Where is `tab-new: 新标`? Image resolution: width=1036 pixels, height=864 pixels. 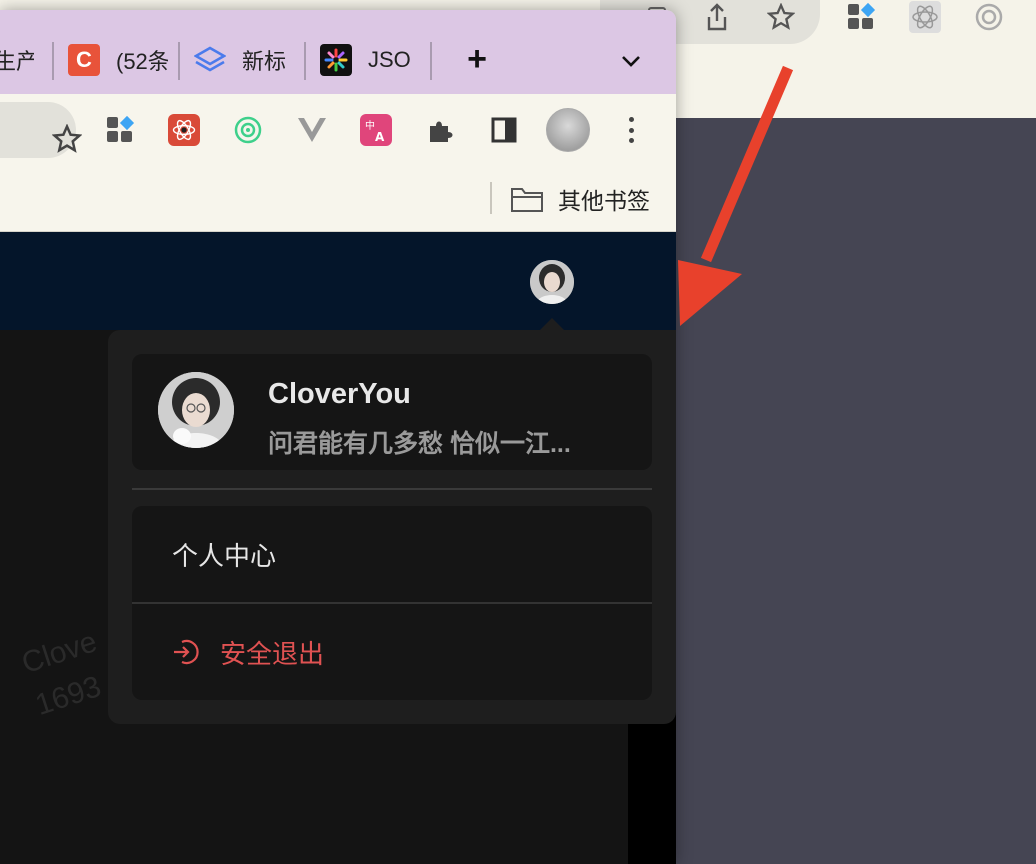
tab-new: 新标 is located at coordinates (244, 60).